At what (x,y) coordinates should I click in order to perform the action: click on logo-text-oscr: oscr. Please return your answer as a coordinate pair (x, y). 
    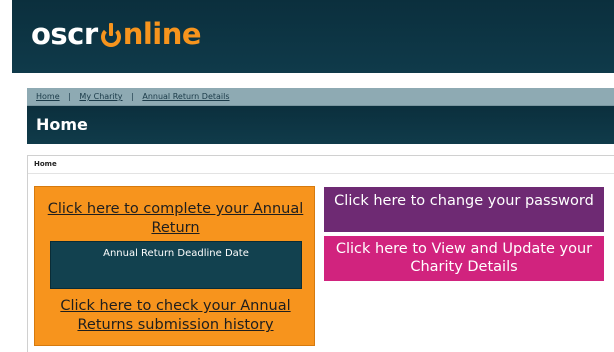
    Looking at the image, I should click on (64, 34).